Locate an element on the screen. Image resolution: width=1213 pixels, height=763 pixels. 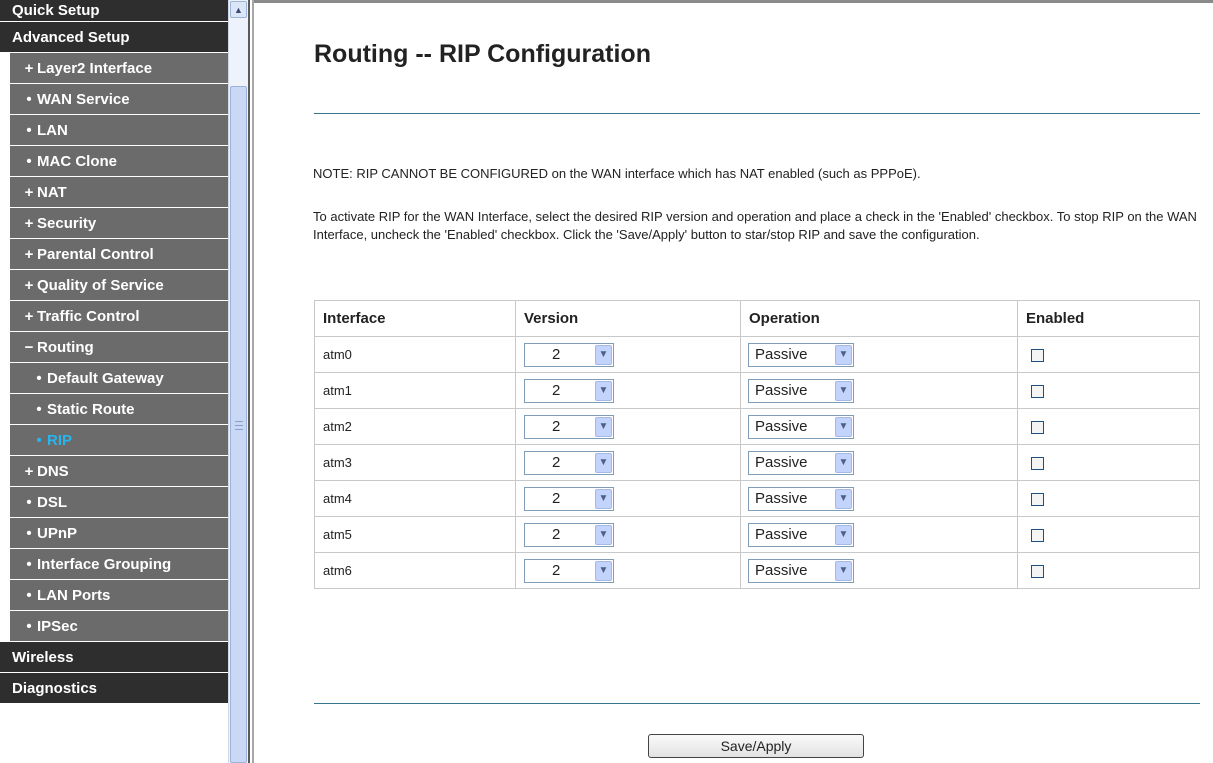
sidebar-item-ipsec: • IPSec is located at coordinates (119, 626).